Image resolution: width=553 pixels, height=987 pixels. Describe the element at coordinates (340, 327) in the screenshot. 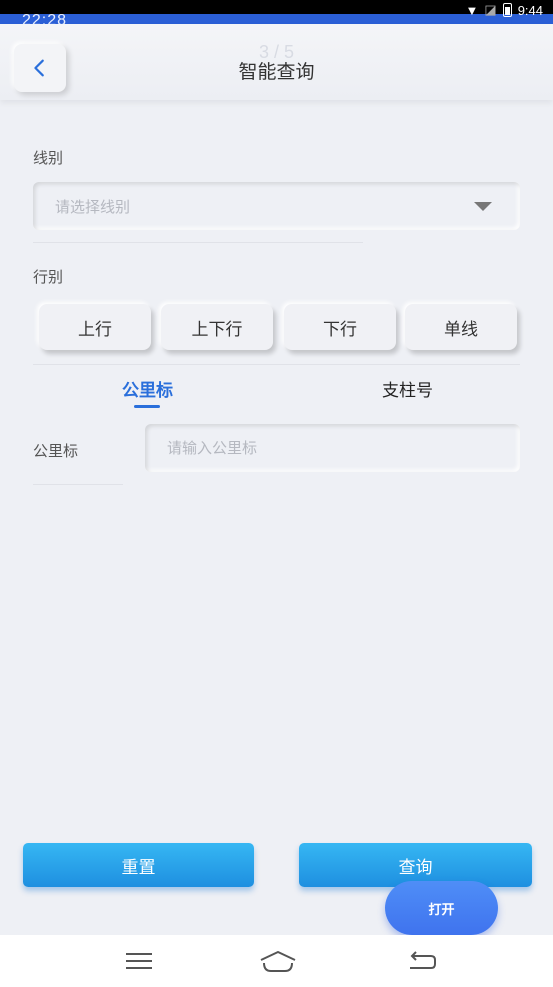

I see `direction-button-down: 下行` at that location.